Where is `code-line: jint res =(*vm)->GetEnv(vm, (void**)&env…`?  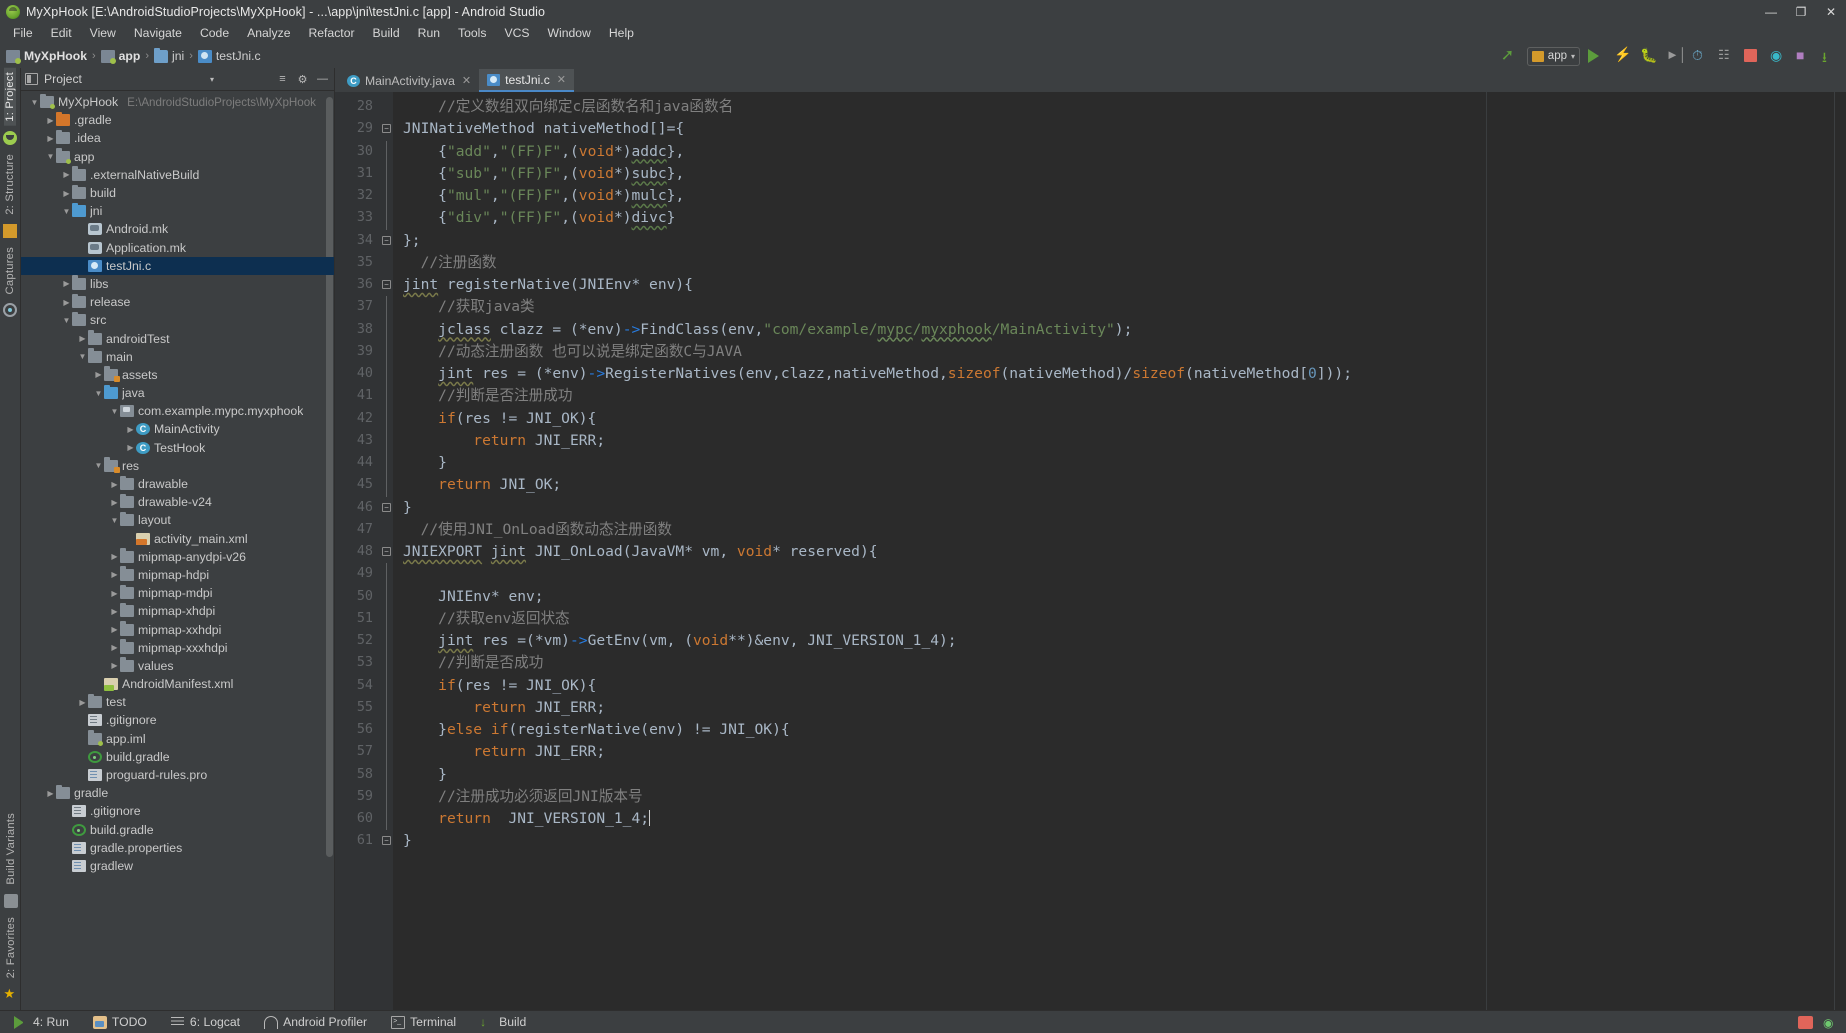
code-line: jint res =(*vm)->GetEnv(vm, (void**)&env… is located at coordinates (1119, 641).